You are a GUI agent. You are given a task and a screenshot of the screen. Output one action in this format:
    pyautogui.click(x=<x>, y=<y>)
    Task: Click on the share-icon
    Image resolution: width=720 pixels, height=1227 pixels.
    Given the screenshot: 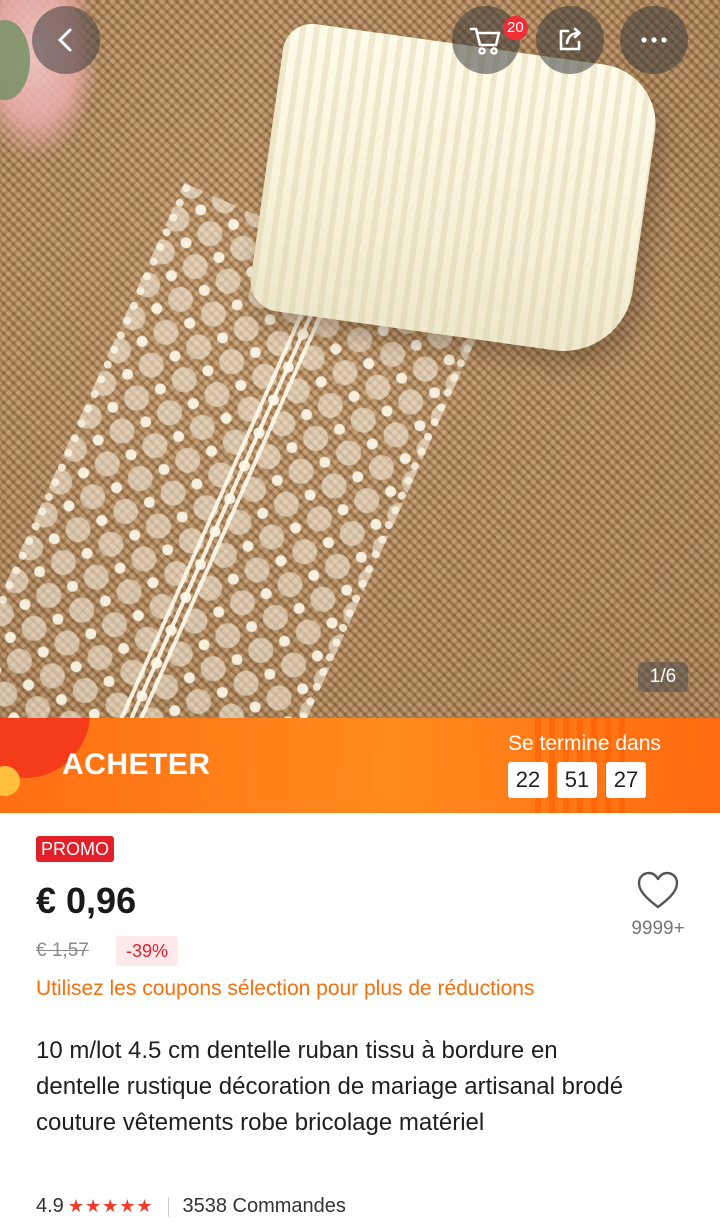 What is the action you would take?
    pyautogui.click(x=570, y=39)
    